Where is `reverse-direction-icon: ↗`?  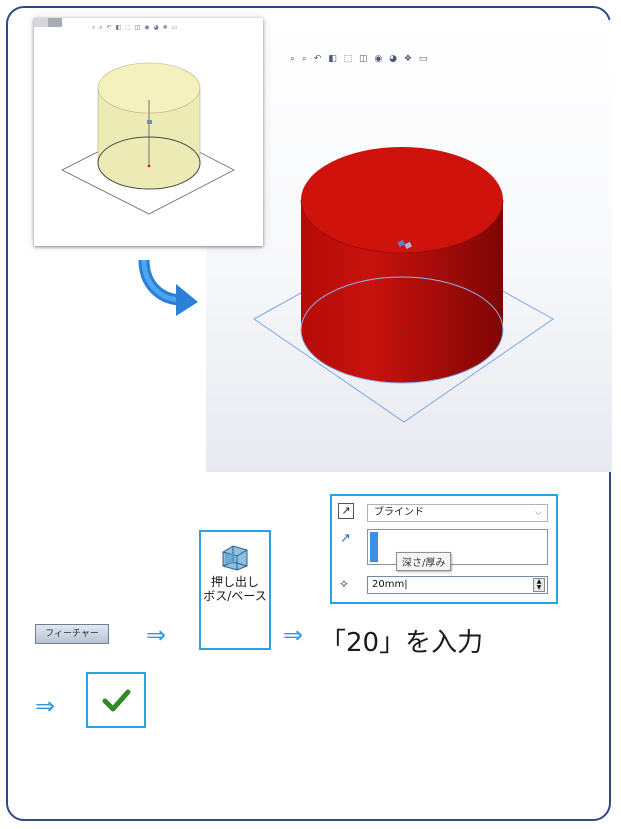
reverse-direction-icon: ↗ is located at coordinates (346, 511).